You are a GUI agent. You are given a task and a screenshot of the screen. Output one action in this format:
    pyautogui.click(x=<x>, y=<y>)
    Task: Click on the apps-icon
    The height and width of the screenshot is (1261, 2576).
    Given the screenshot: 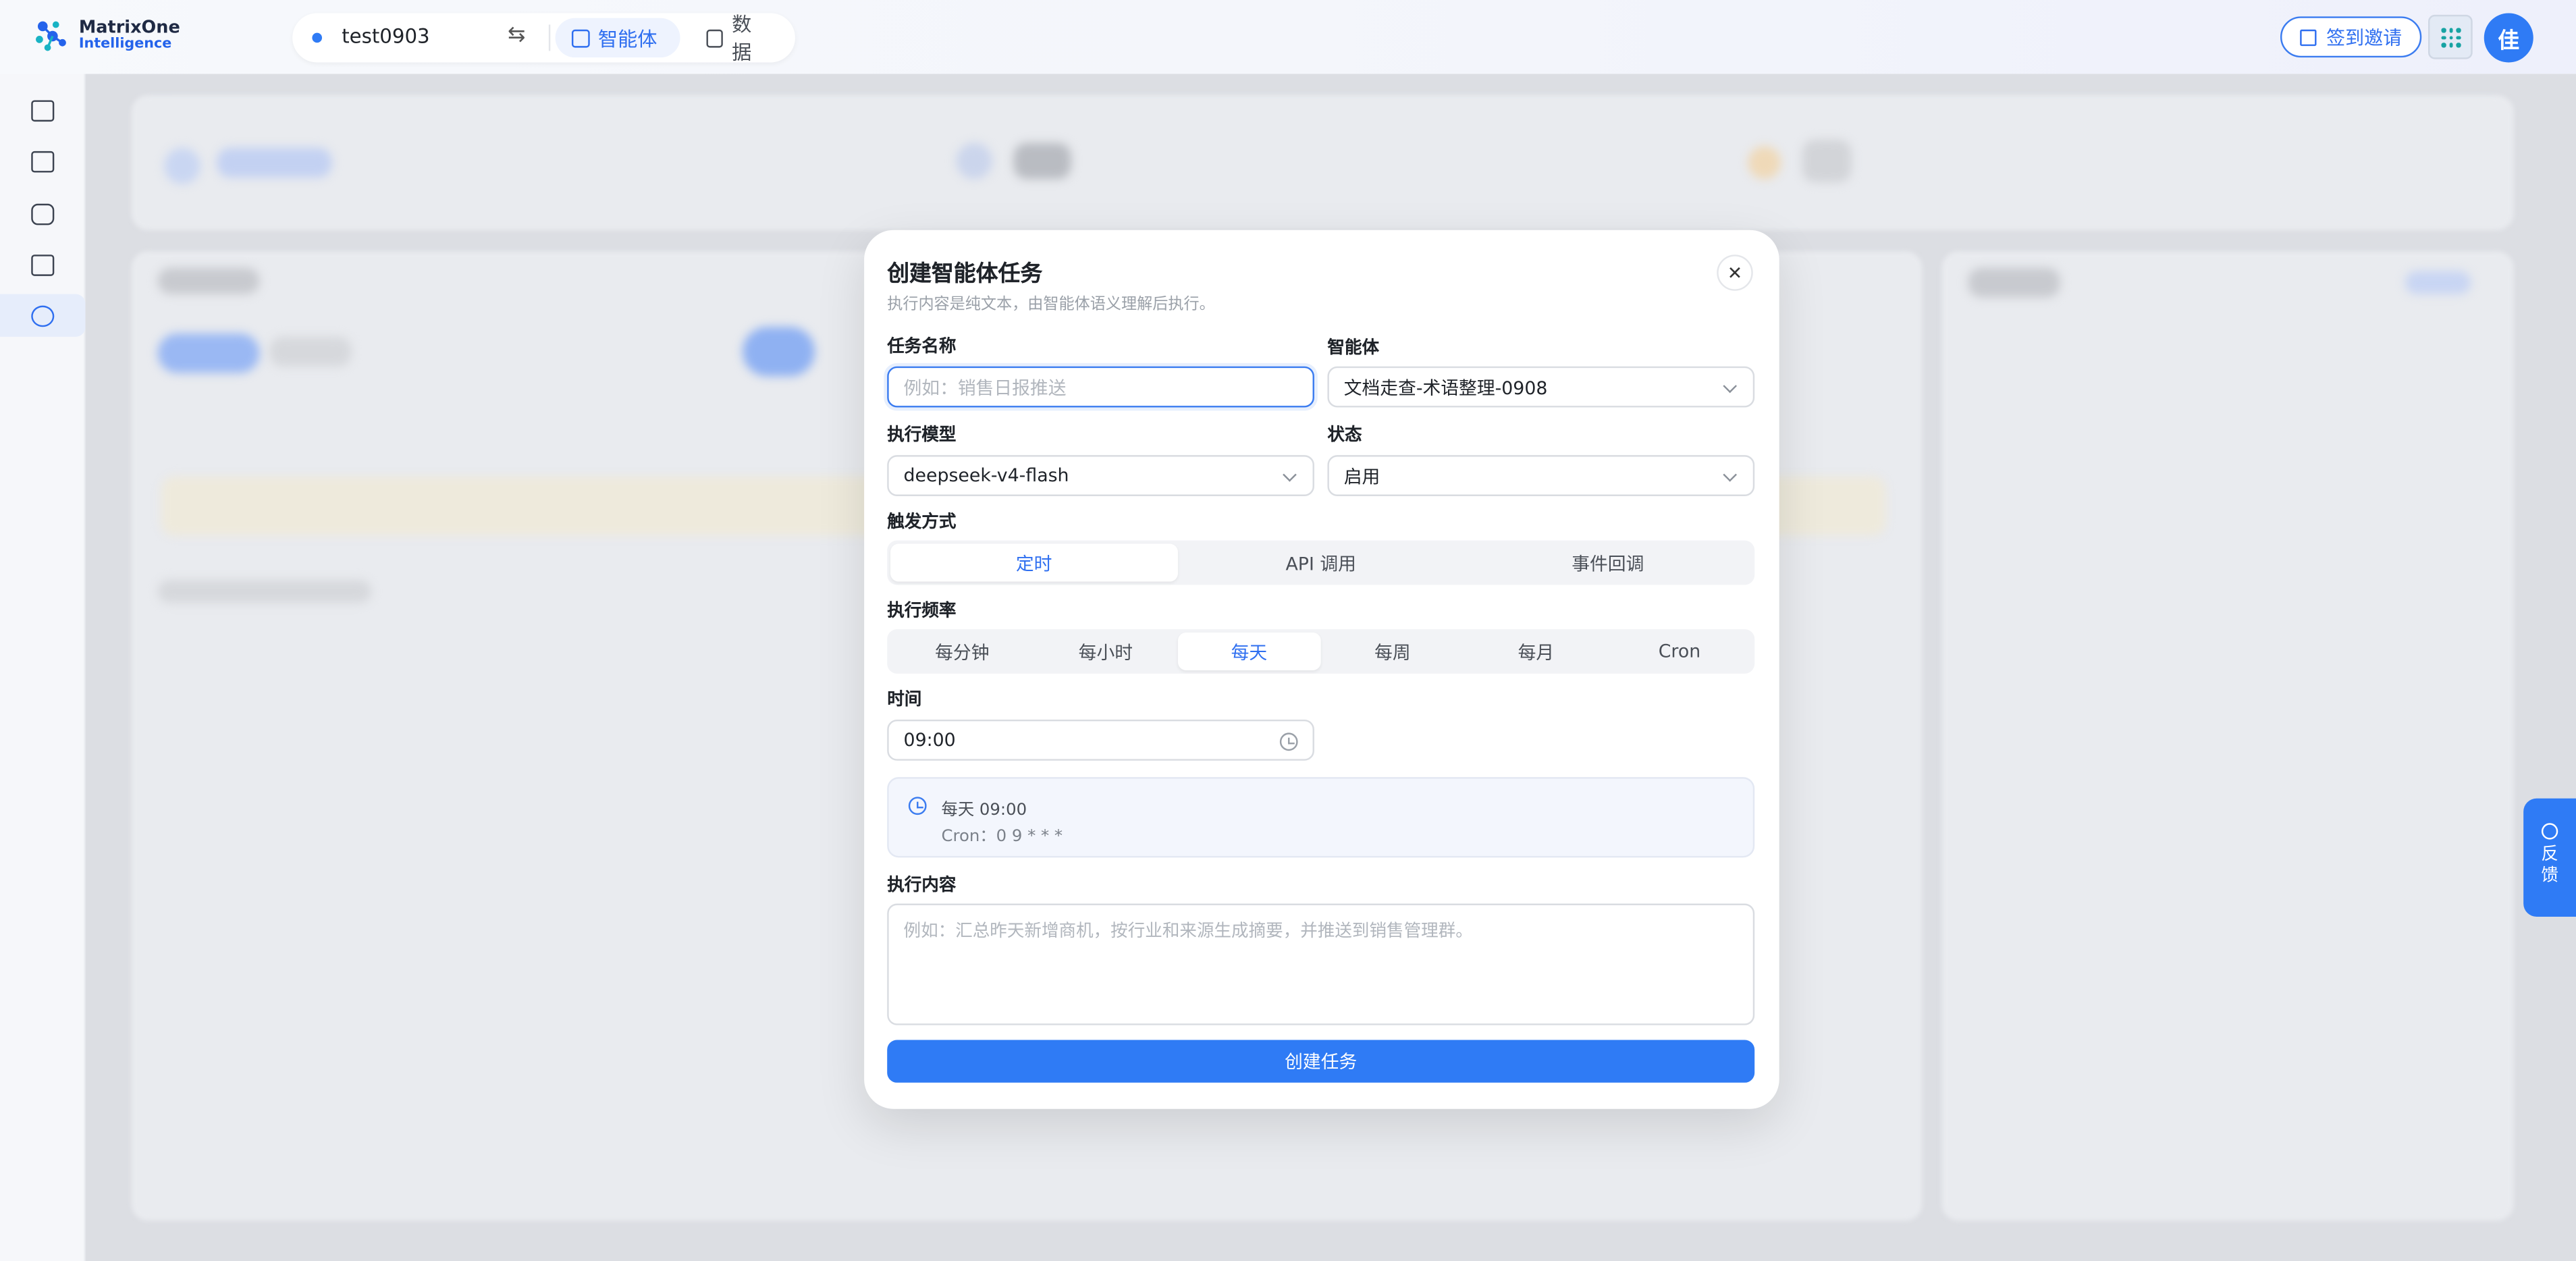 What is the action you would take?
    pyautogui.click(x=43, y=264)
    